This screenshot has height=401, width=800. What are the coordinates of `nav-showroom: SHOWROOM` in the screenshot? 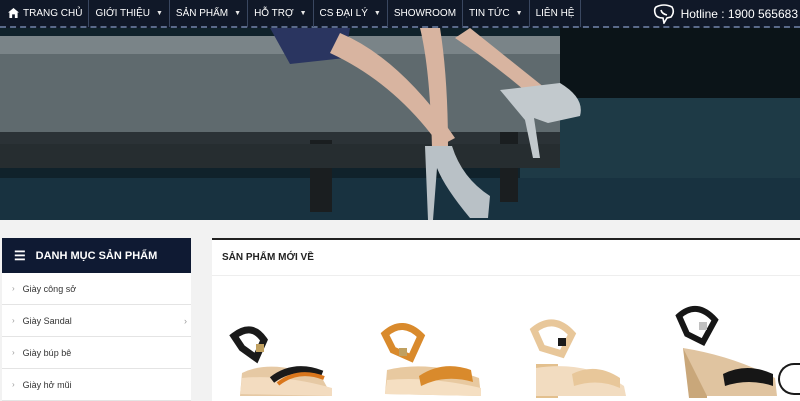 It's located at (426, 13).